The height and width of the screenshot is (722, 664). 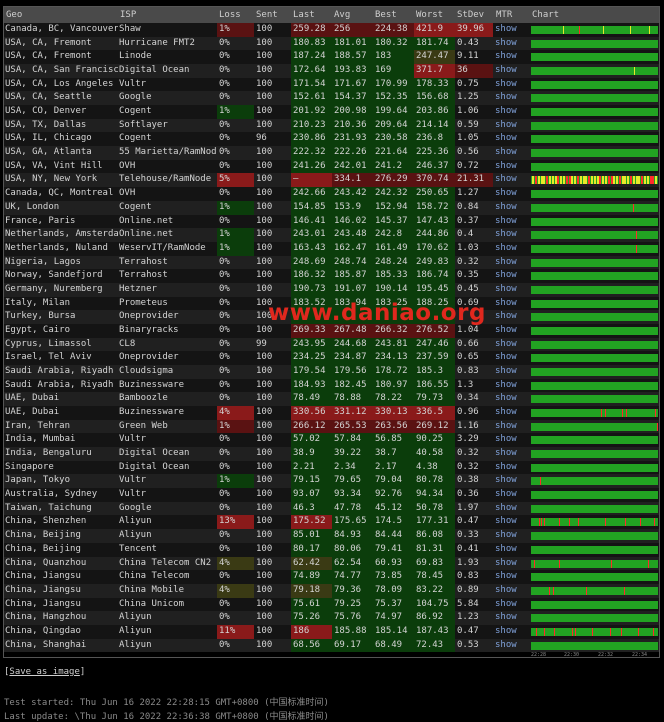 What do you see at coordinates (352, 577) in the screenshot?
I see `avg-cell: 74.77` at bounding box center [352, 577].